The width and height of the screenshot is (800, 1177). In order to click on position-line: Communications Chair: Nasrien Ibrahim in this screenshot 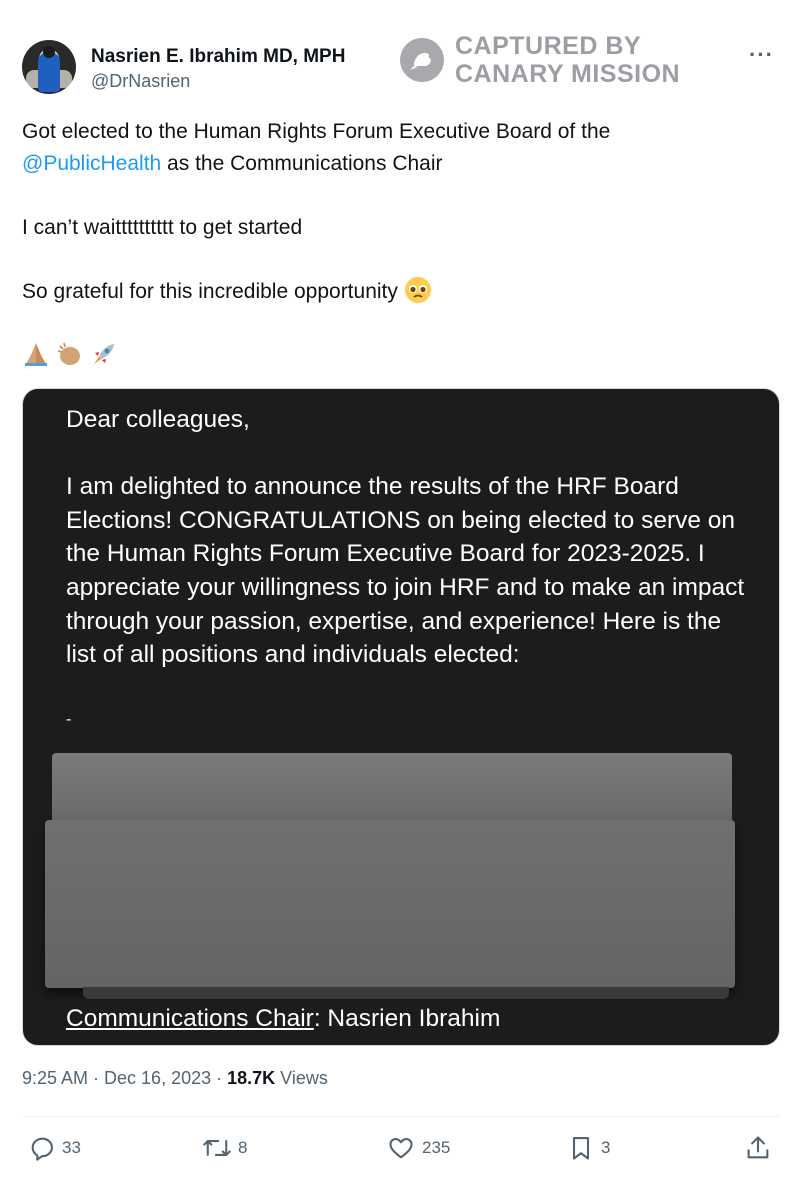, I will do `click(283, 1019)`.